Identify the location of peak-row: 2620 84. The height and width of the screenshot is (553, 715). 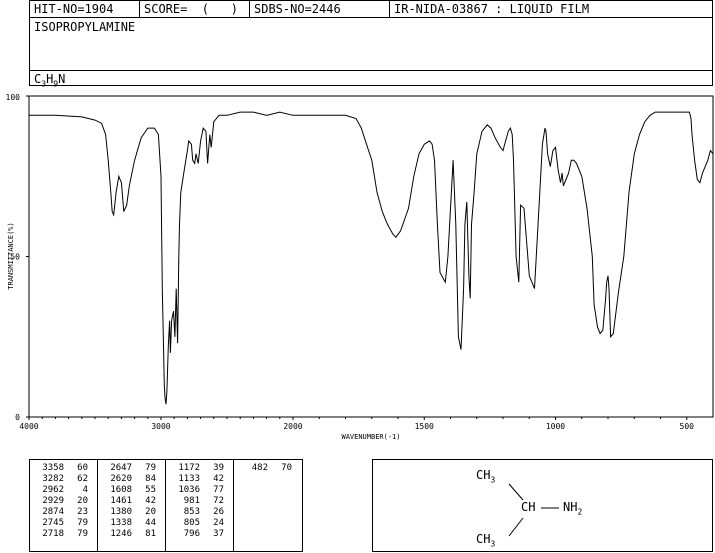
(131, 479).